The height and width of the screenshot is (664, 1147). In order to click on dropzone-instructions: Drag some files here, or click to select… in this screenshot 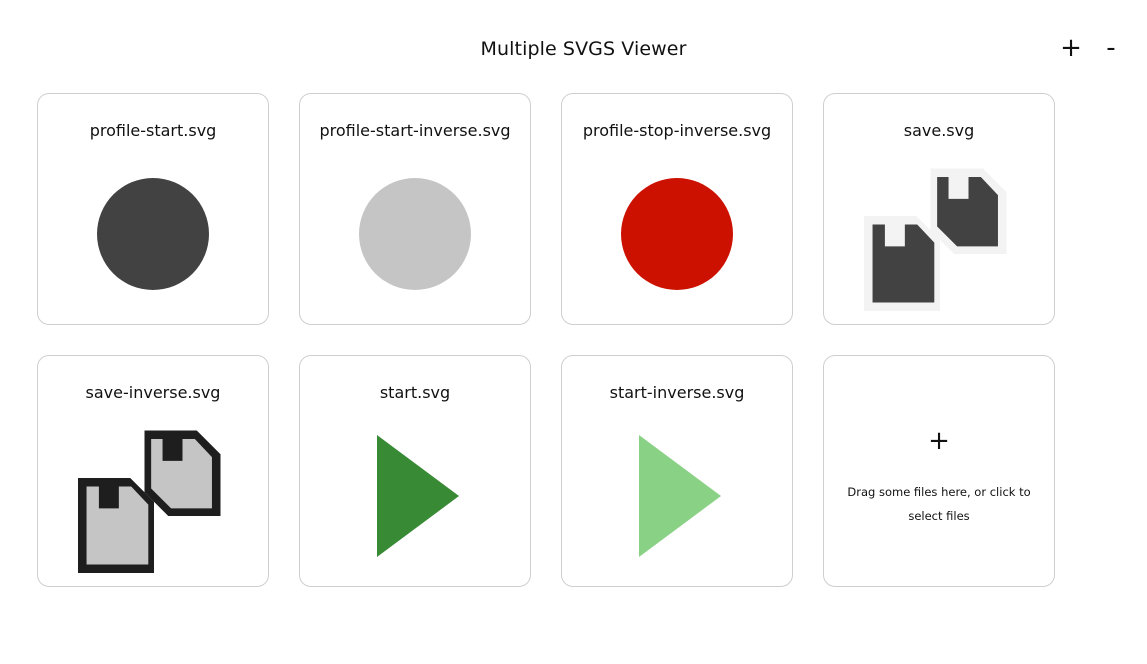, I will do `click(939, 504)`.